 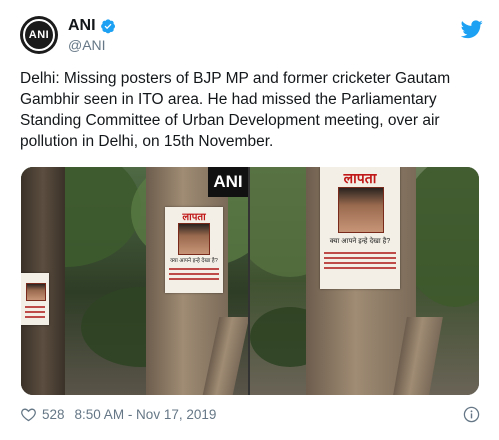 What do you see at coordinates (228, 182) in the screenshot?
I see `ani-watermark: ANI` at bounding box center [228, 182].